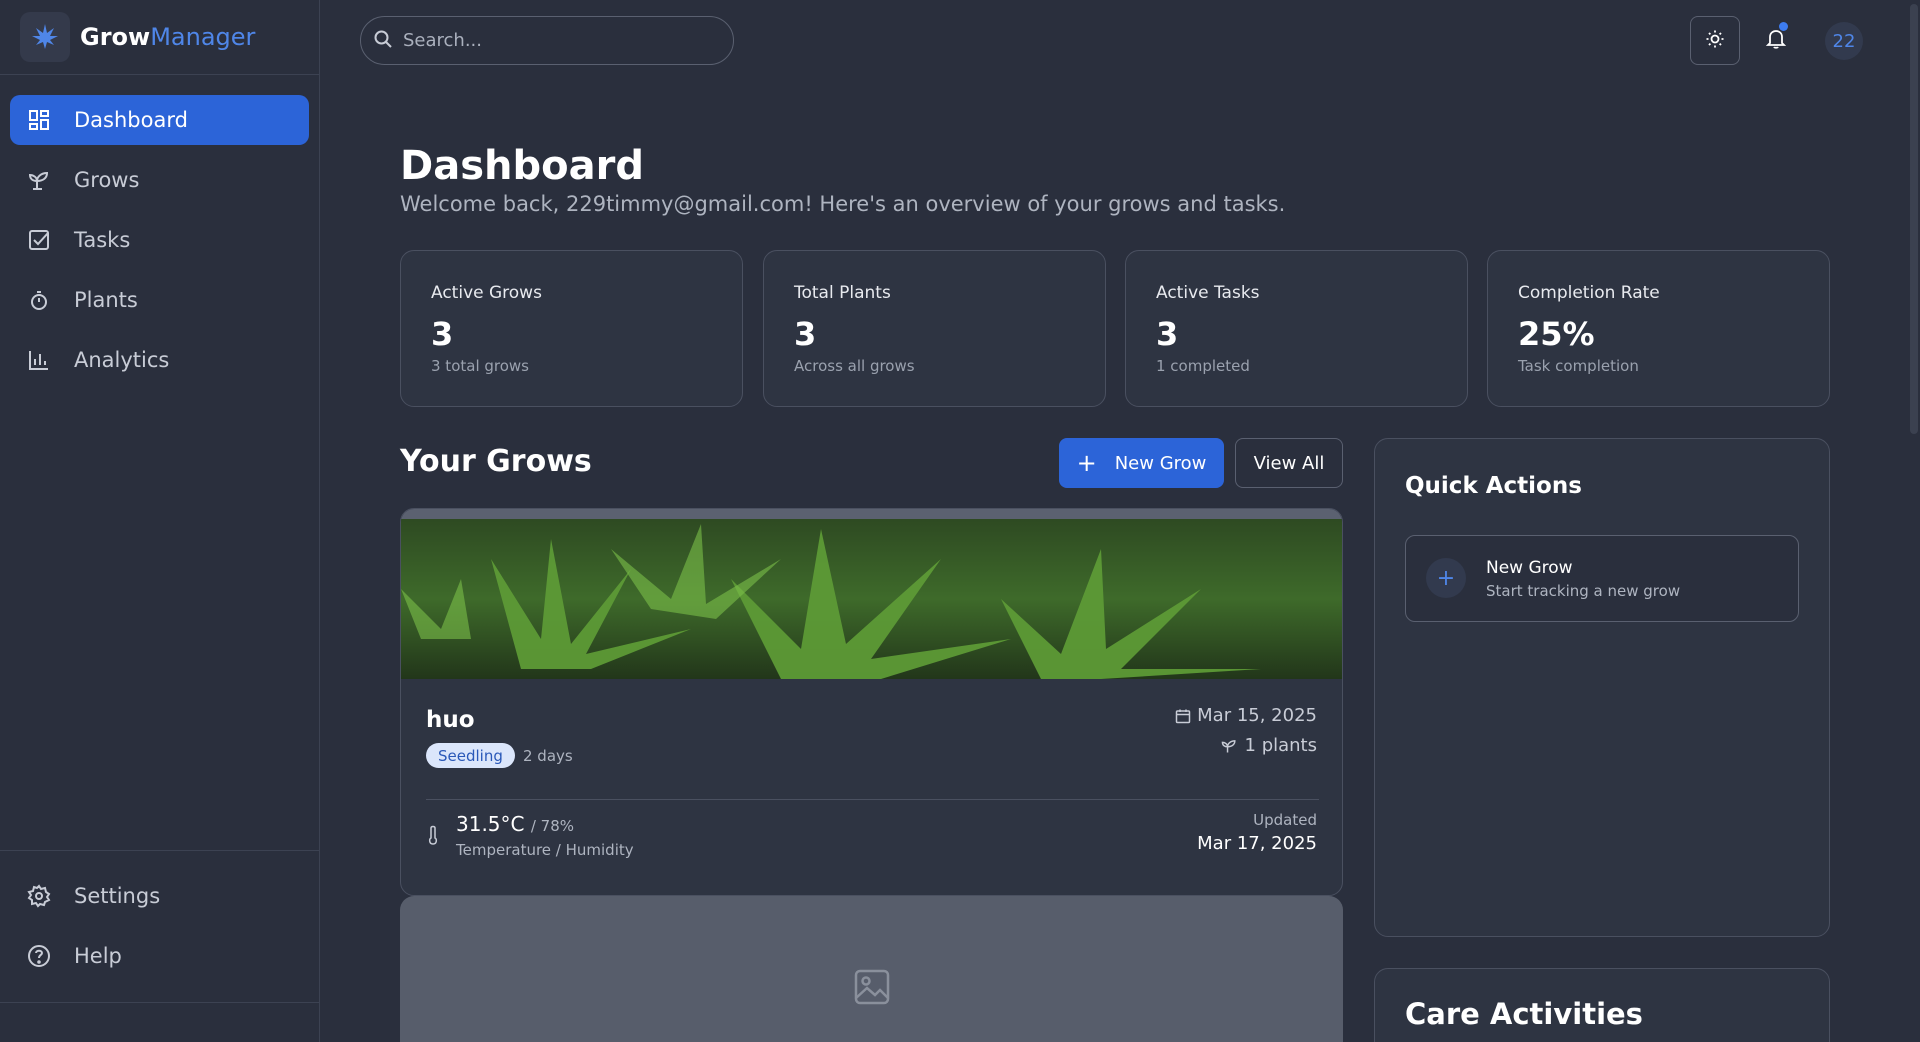  Describe the element at coordinates (553, 40) in the screenshot. I see `search-input` at that location.